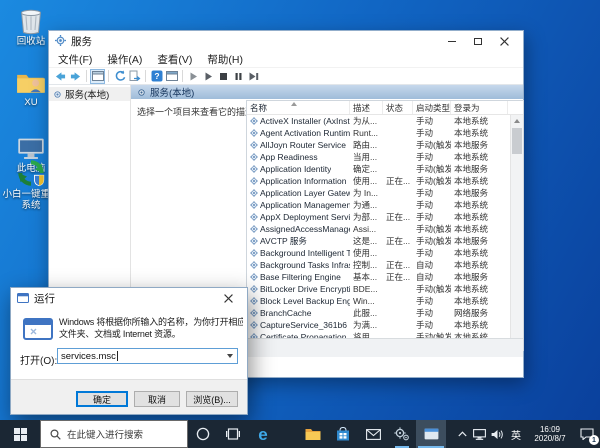 This screenshot has height=448, width=600. Describe the element at coordinates (174, 59) in the screenshot. I see `menu-view: 查看(V)` at that location.